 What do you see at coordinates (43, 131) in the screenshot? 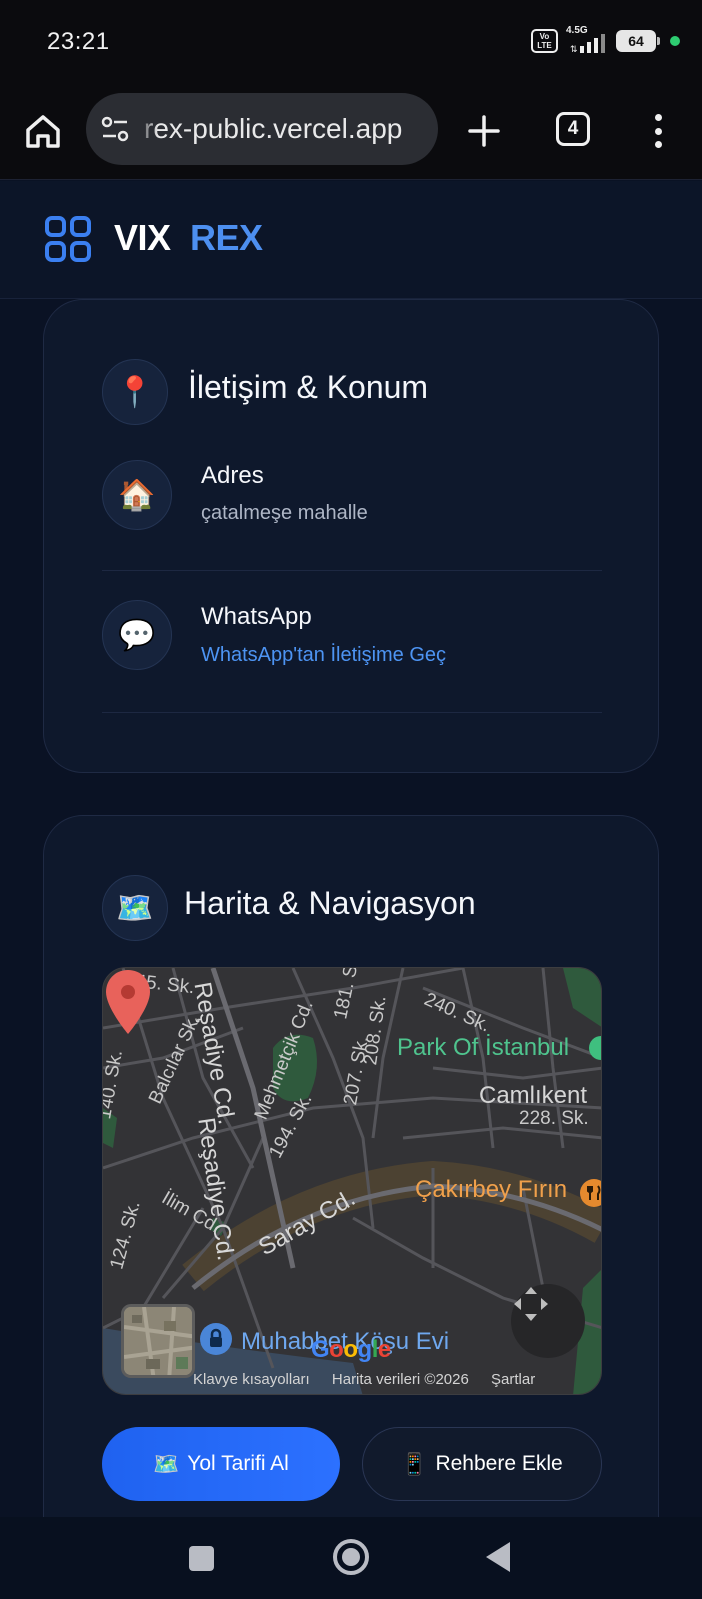
I see `home-icon` at bounding box center [43, 131].